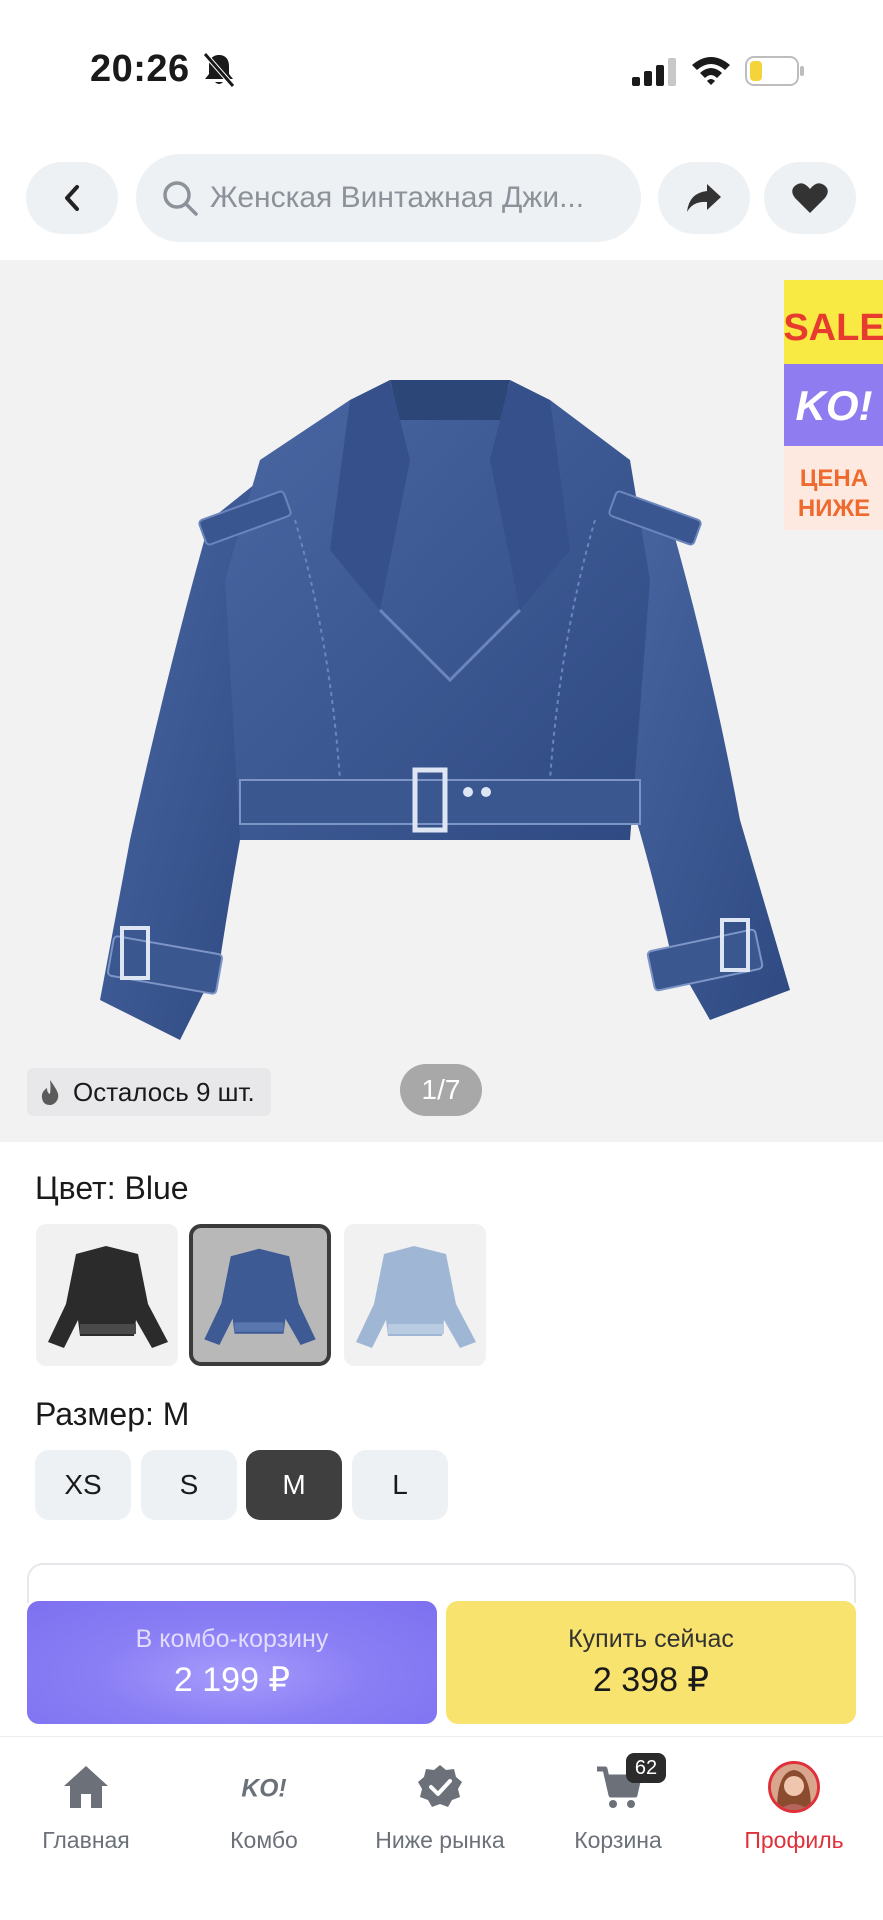 This screenshot has height=1920, width=883. I want to click on battery-icon, so click(774, 71).